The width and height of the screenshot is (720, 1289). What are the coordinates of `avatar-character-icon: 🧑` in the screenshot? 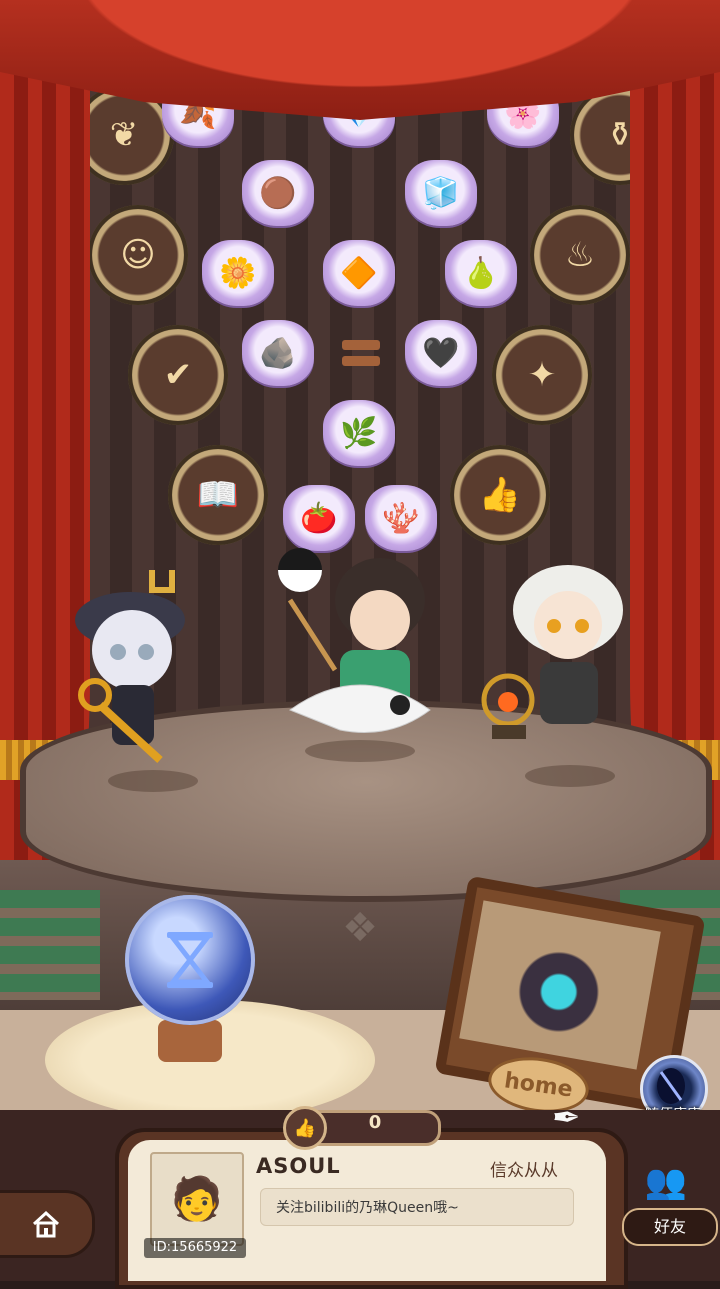 It's located at (197, 1198).